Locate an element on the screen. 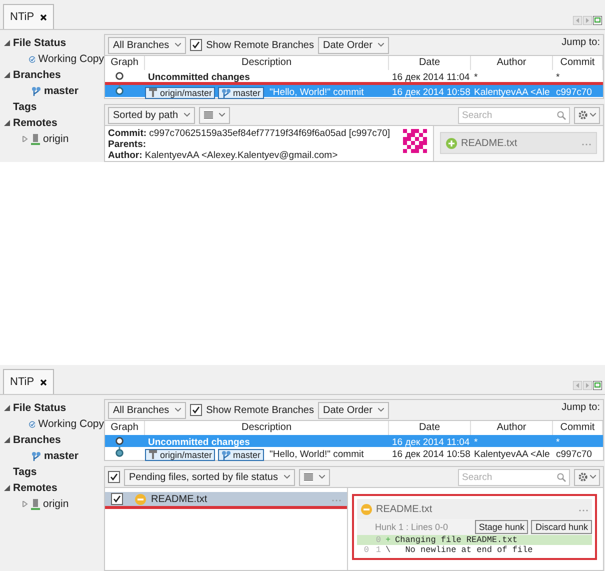 This screenshot has height=571, width=605. line-number: 0 is located at coordinates (377, 540).